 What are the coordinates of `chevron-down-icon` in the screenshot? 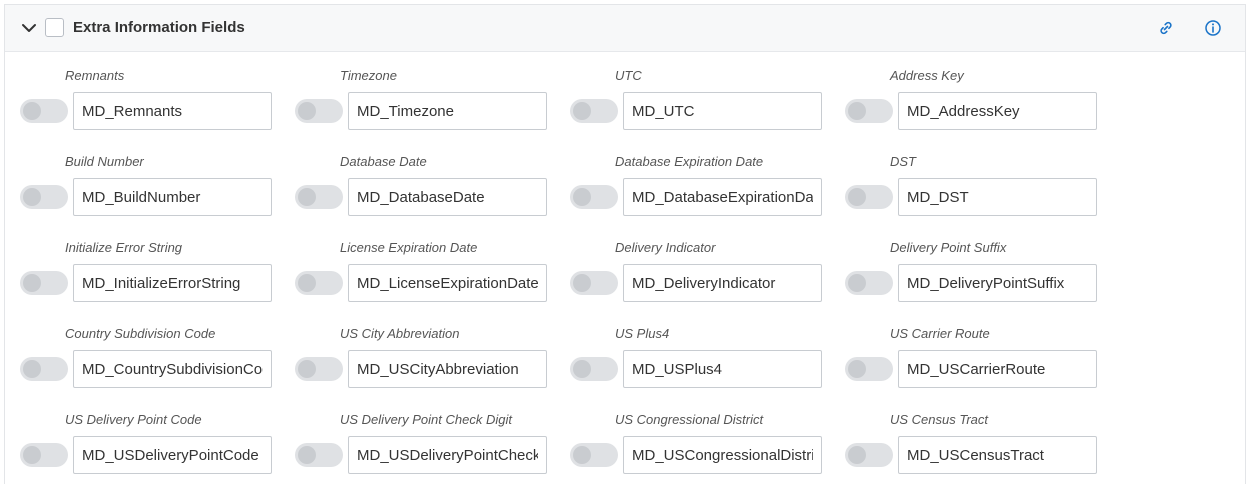 It's located at (29, 28).